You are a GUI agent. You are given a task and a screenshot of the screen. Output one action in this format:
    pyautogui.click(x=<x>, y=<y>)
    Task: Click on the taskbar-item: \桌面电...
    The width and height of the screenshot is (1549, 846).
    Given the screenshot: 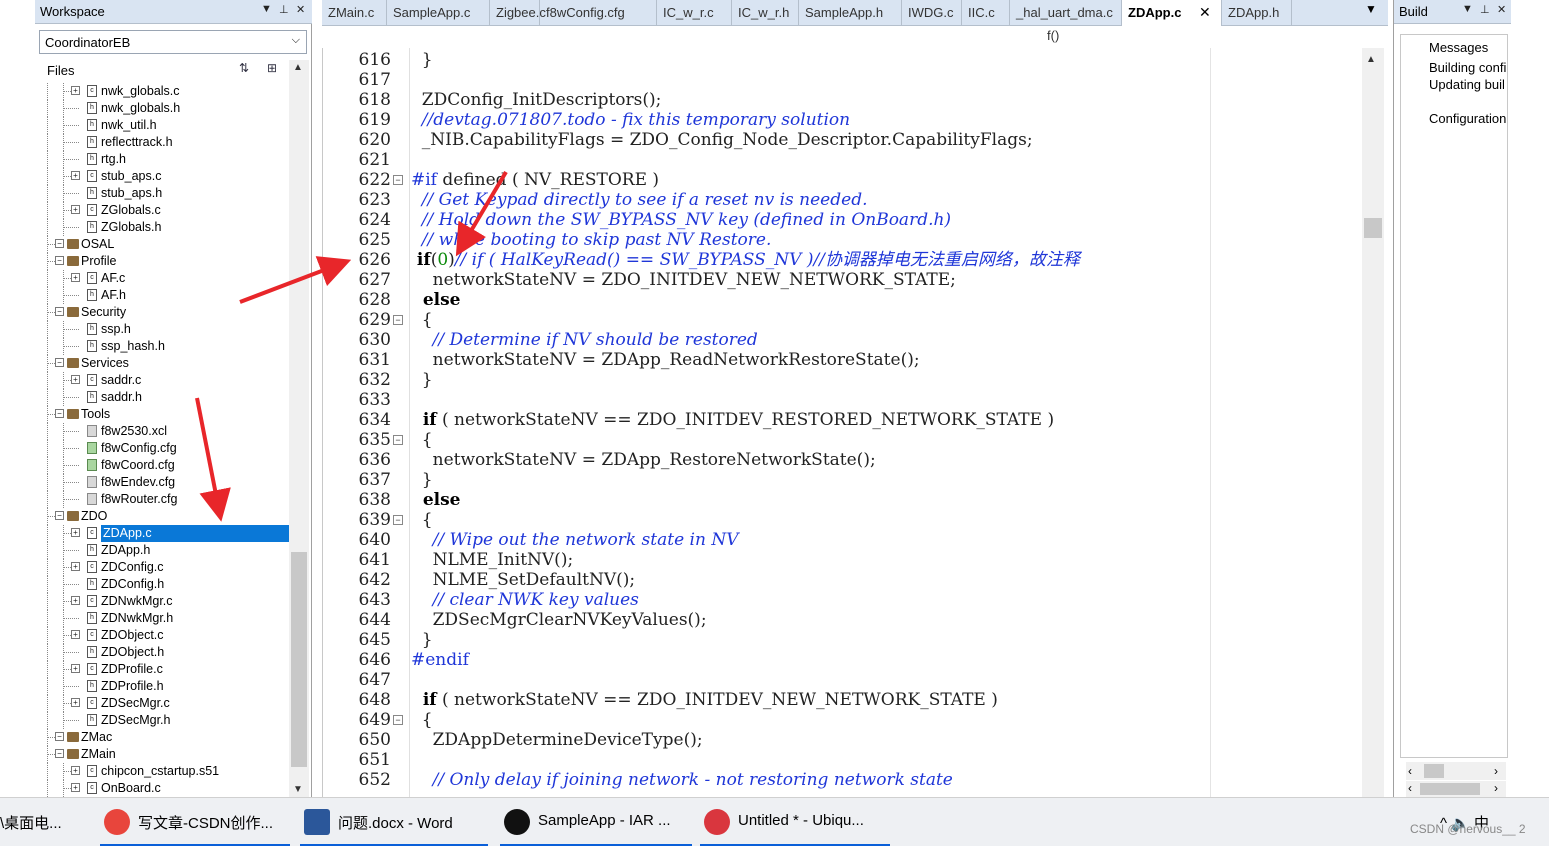 What is the action you would take?
    pyautogui.click(x=46, y=822)
    